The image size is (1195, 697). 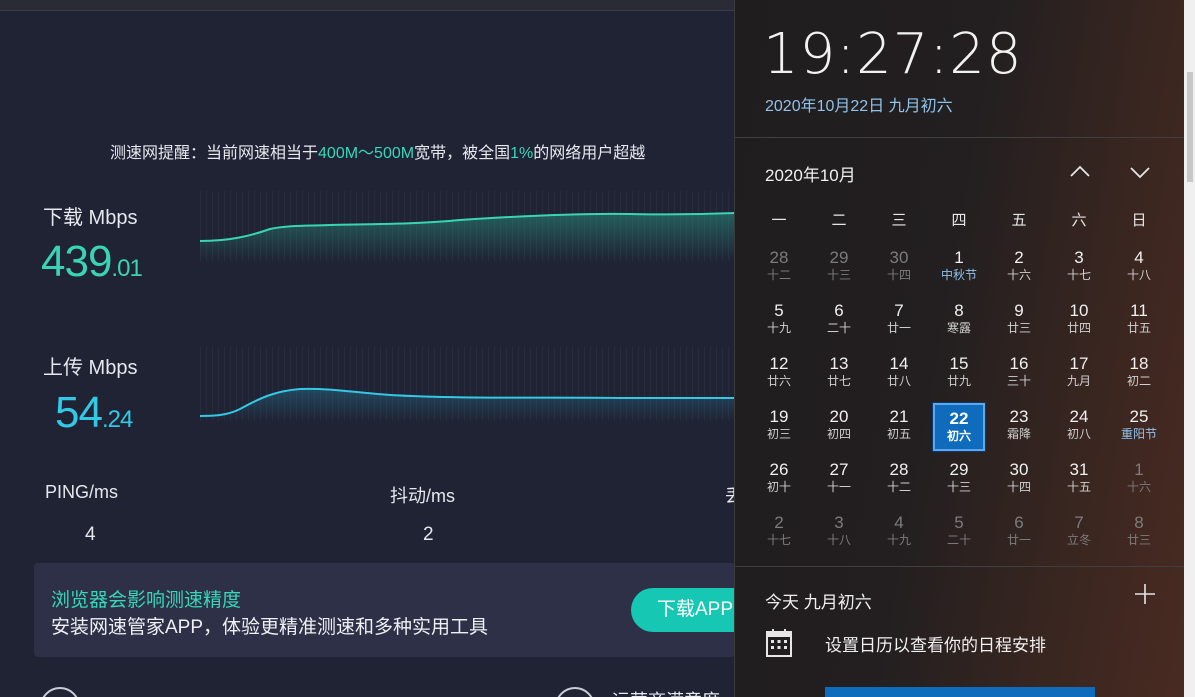 I want to click on calendar-day: 9 廿三, so click(x=1019, y=321).